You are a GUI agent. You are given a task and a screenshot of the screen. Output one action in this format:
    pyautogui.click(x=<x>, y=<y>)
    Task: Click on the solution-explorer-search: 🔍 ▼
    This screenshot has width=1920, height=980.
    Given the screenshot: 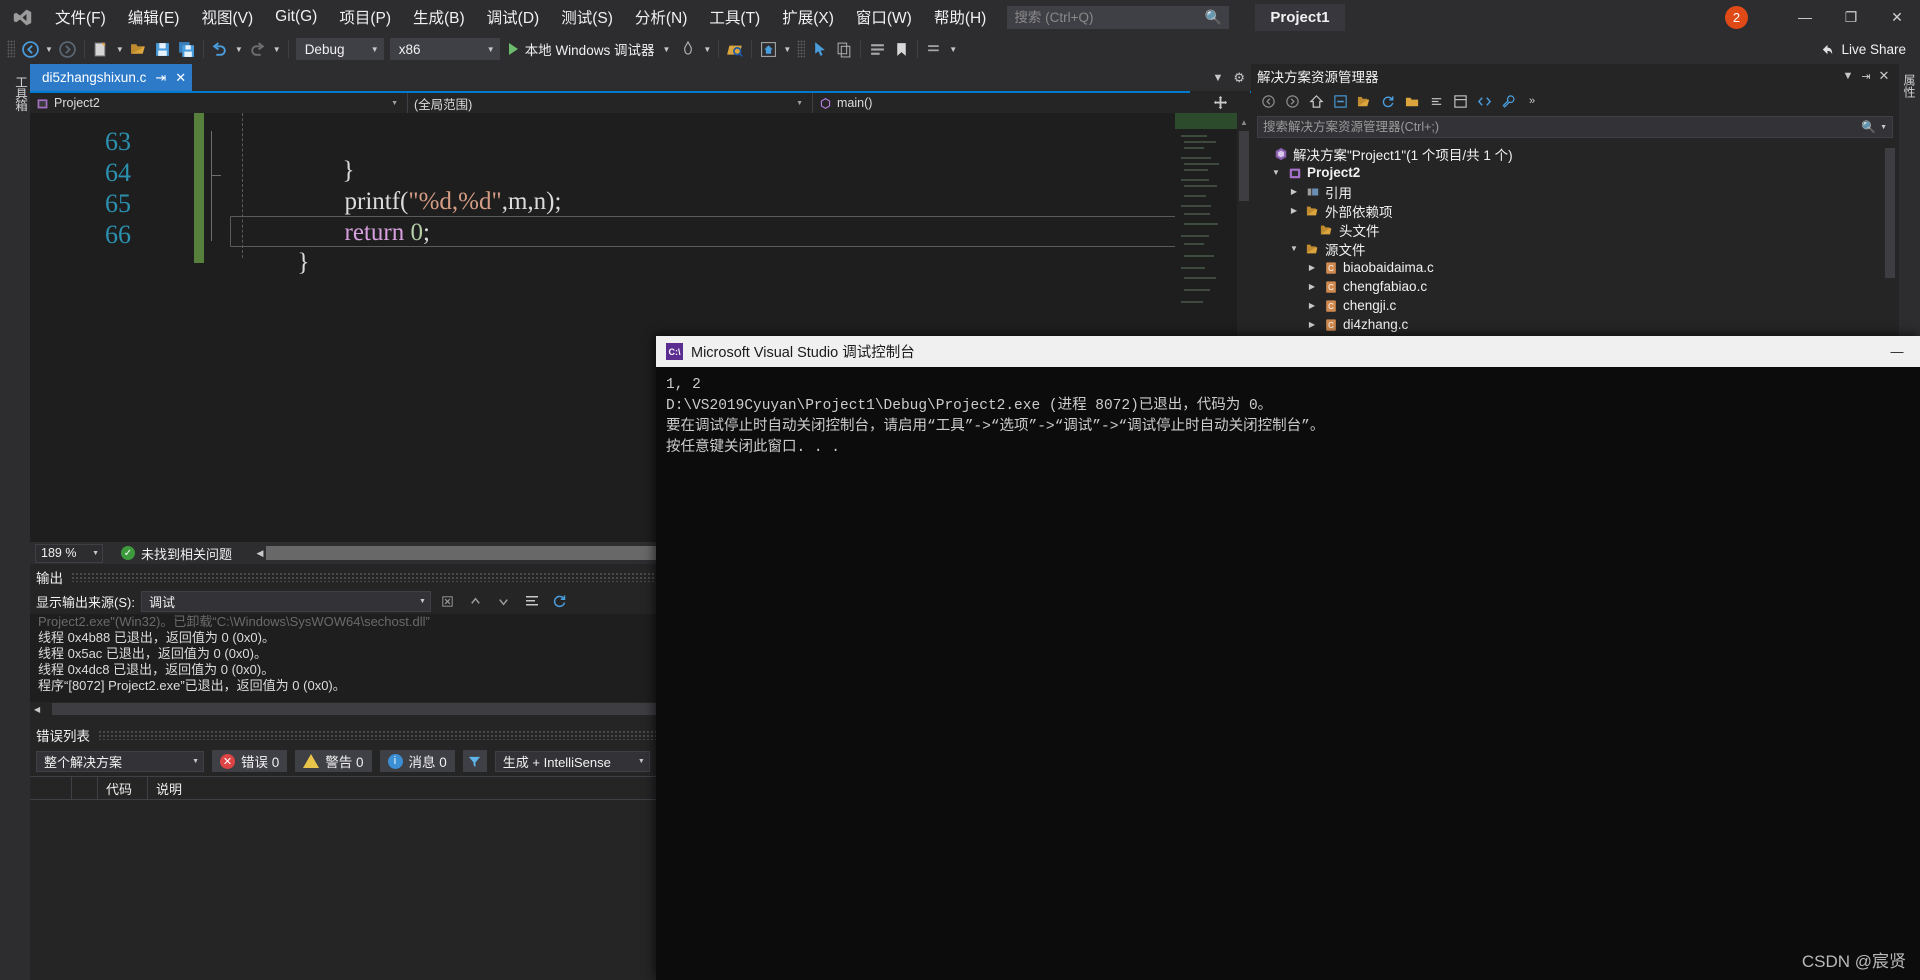 What is the action you would take?
    pyautogui.click(x=1575, y=127)
    